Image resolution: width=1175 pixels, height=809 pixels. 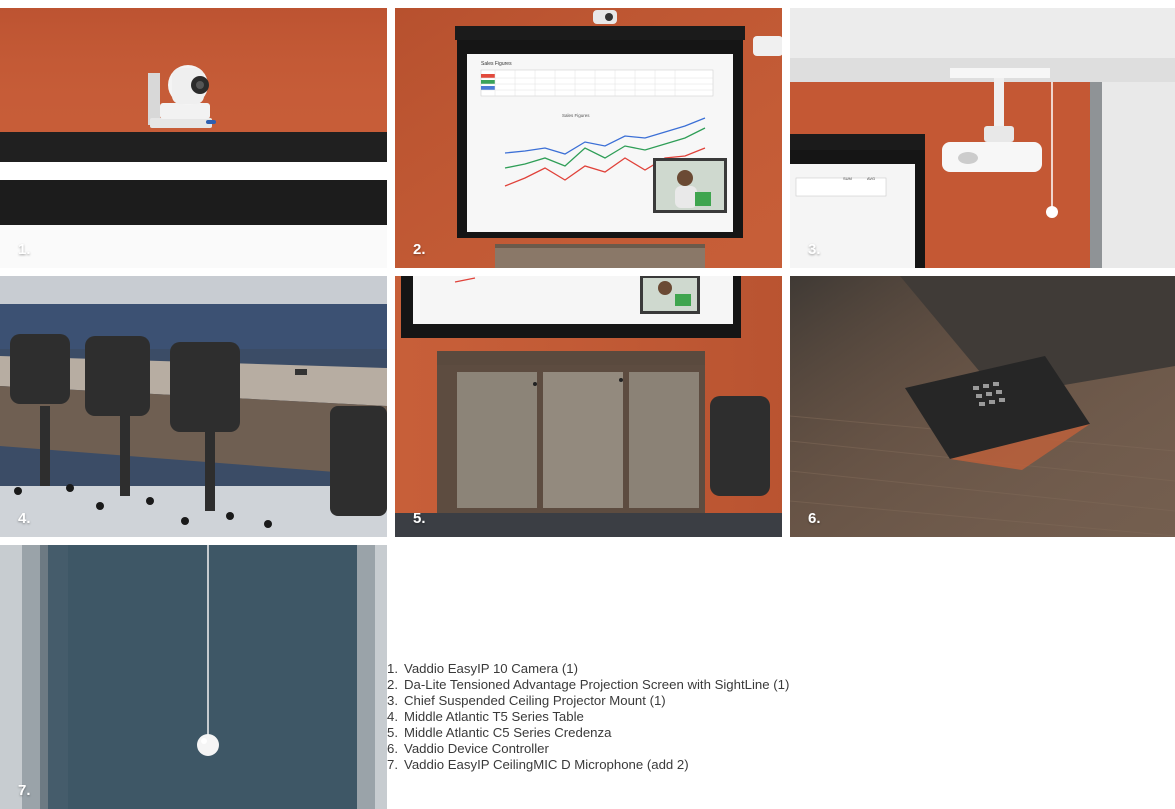 What do you see at coordinates (392, 668) in the screenshot?
I see `list-item-index: 1.` at bounding box center [392, 668].